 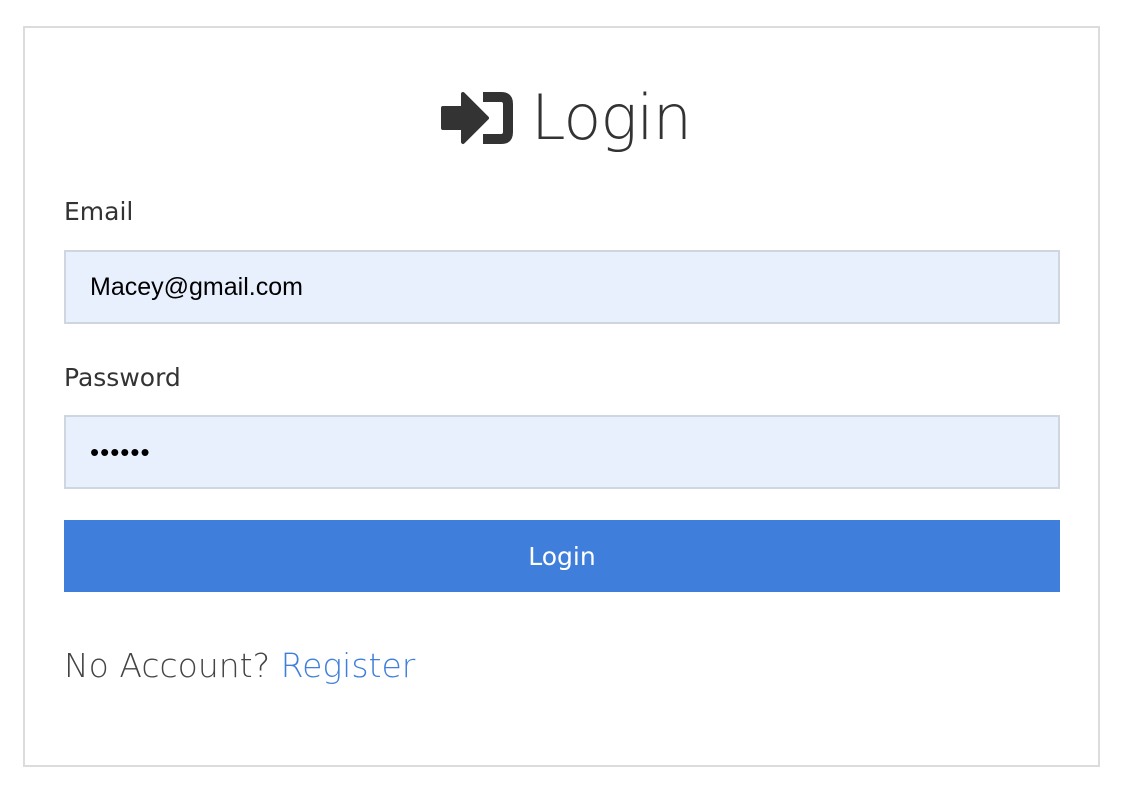 I want to click on email-label: Email, so click(x=99, y=211).